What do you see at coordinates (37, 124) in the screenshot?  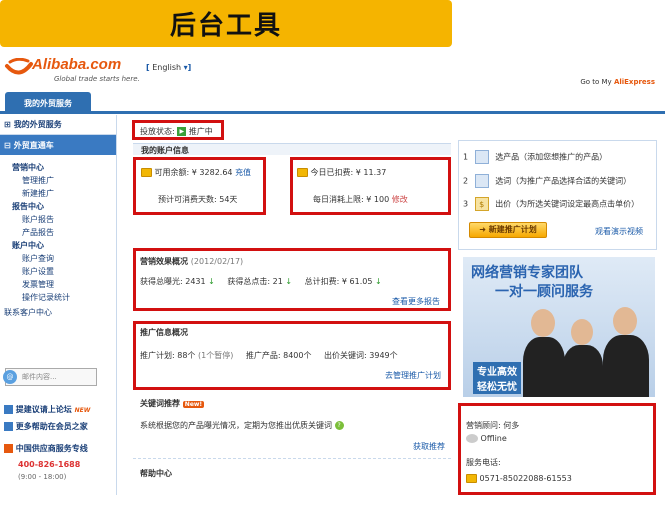 I see `sidebar-section-label: 我的外贸服务` at bounding box center [37, 124].